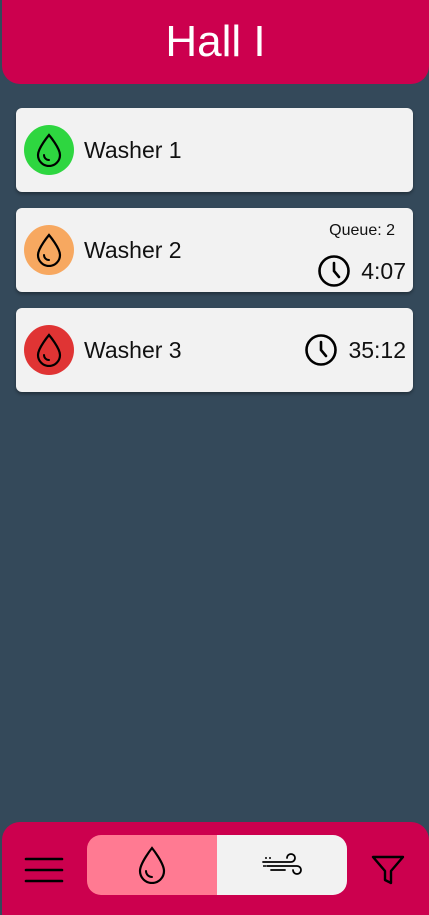  Describe the element at coordinates (133, 350) in the screenshot. I see `machine-name: Washer 3` at that location.